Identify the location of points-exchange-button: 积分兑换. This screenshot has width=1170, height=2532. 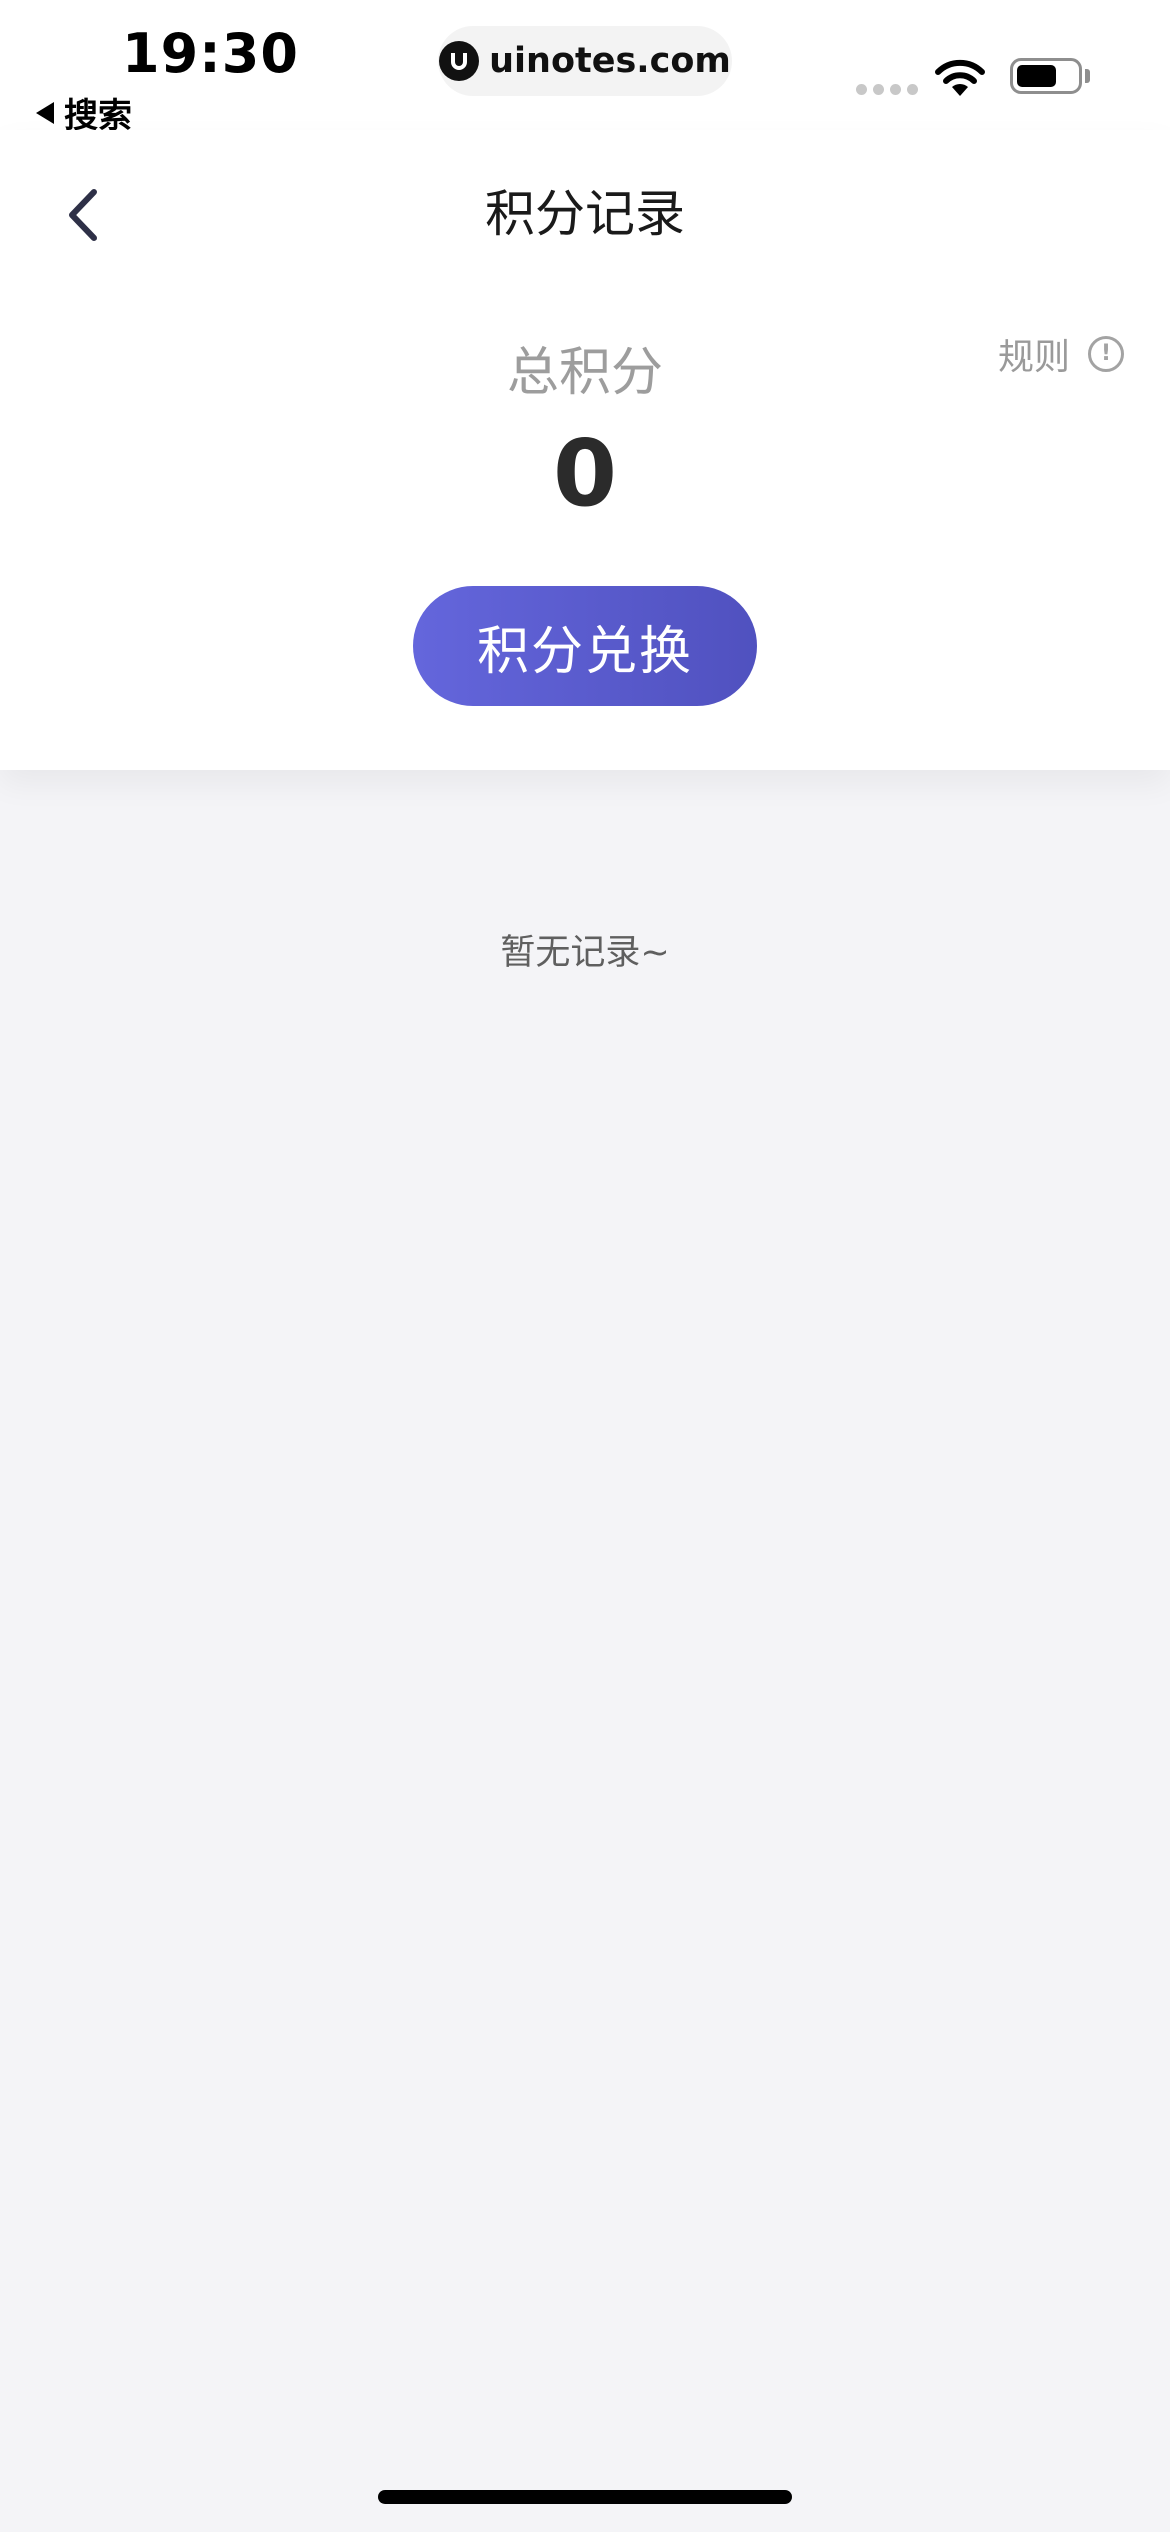
(585, 646).